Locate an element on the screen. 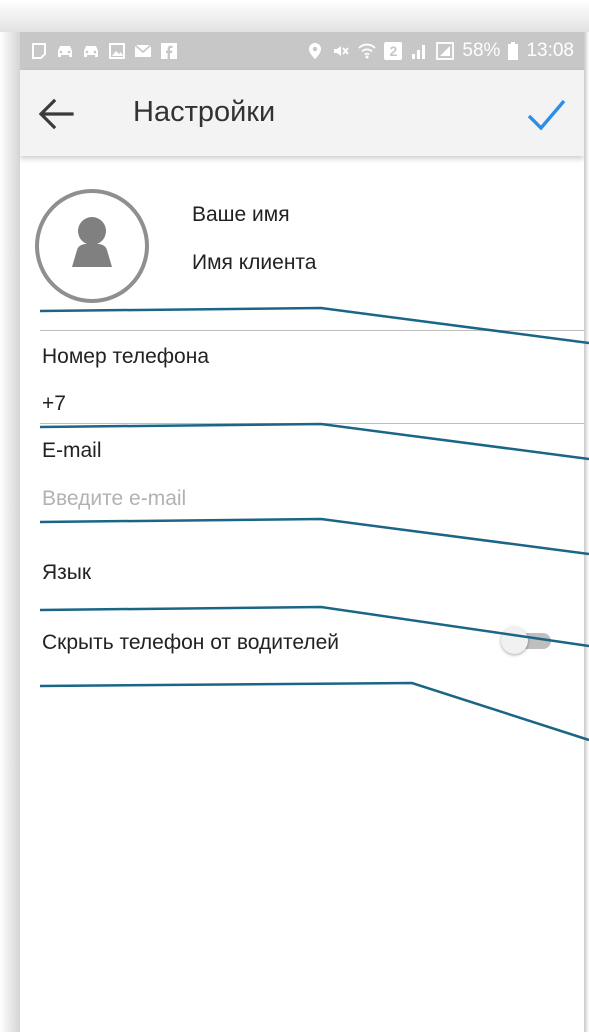 The height and width of the screenshot is (1032, 589). name-field: Имя клиента is located at coordinates (254, 263).